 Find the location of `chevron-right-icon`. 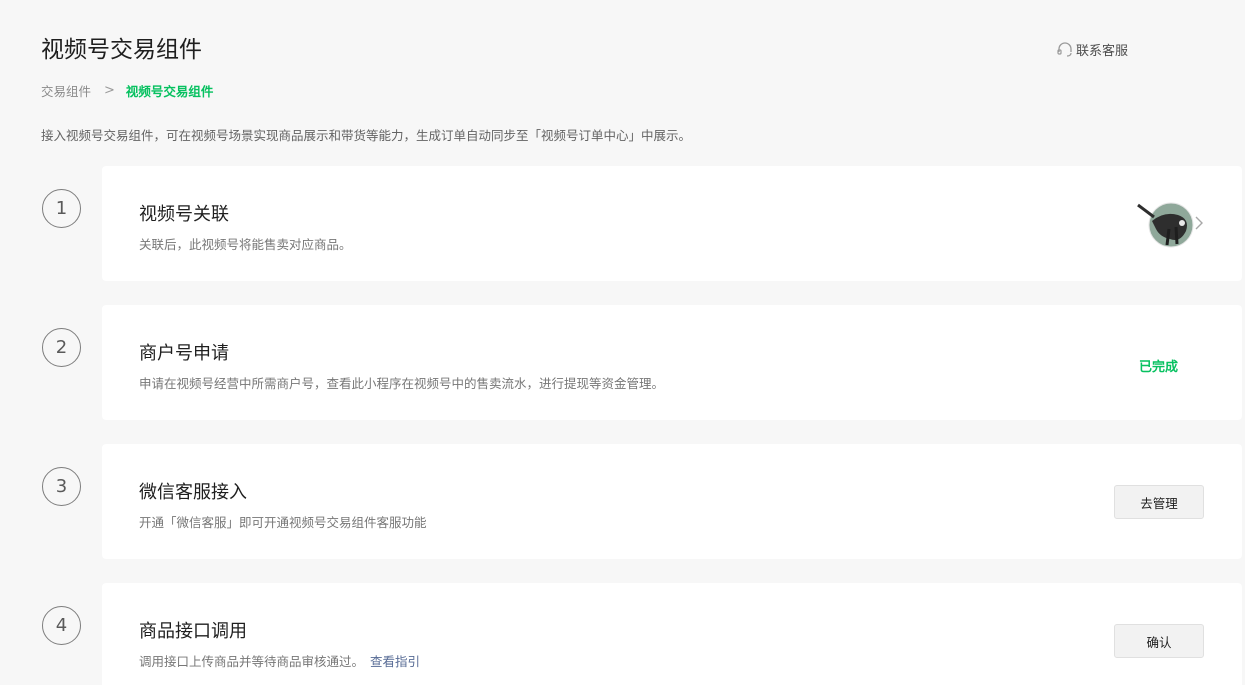

chevron-right-icon is located at coordinates (1199, 223).